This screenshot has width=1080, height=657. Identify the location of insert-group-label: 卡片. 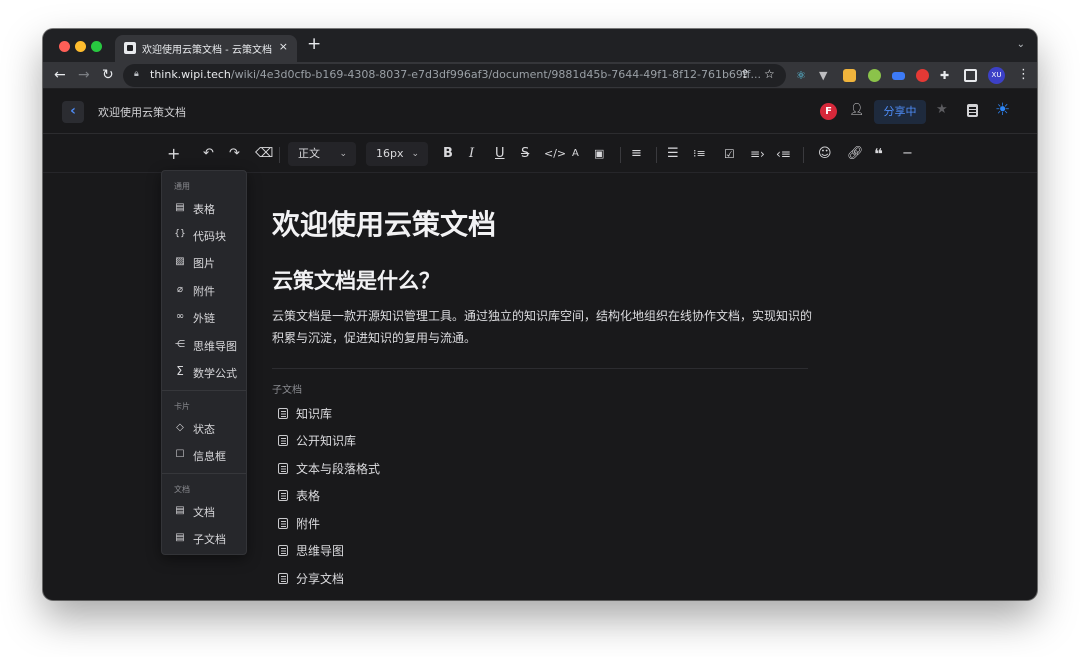
(182, 406).